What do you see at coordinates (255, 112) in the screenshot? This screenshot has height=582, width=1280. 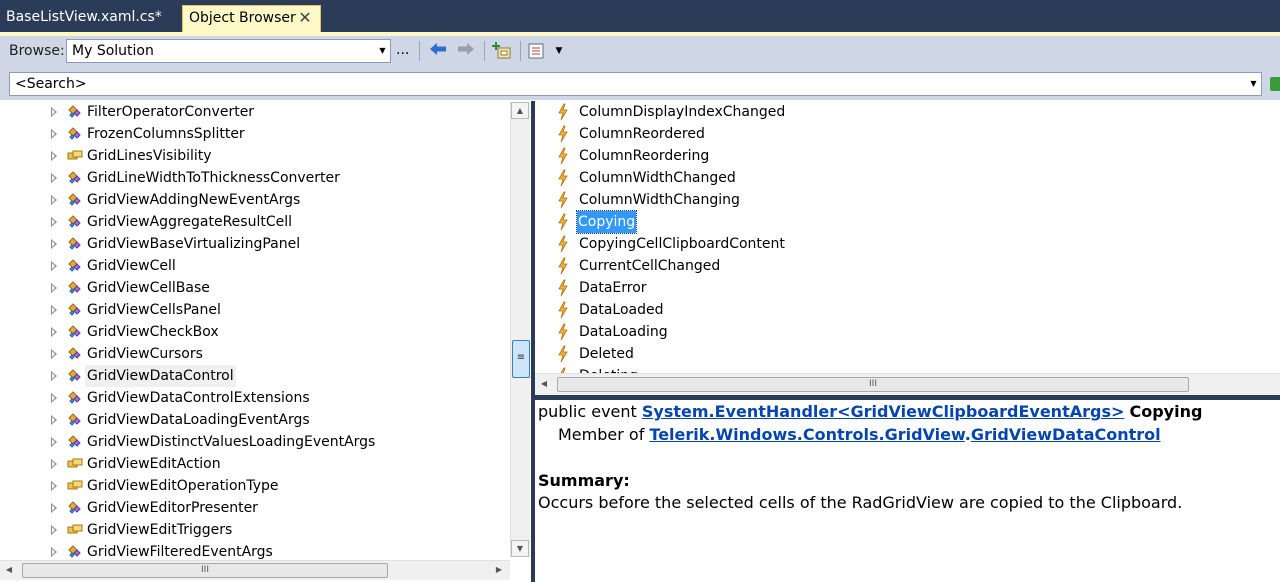 I see `tree-item: FilterOperatorConverter` at bounding box center [255, 112].